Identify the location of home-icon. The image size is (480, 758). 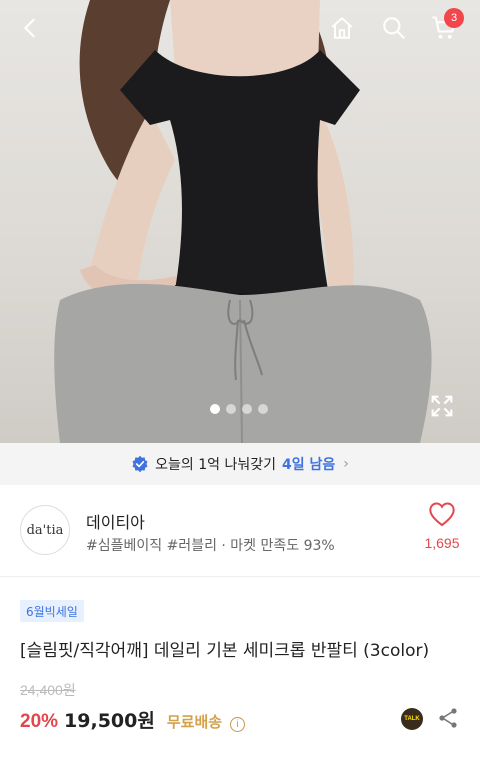
(342, 28).